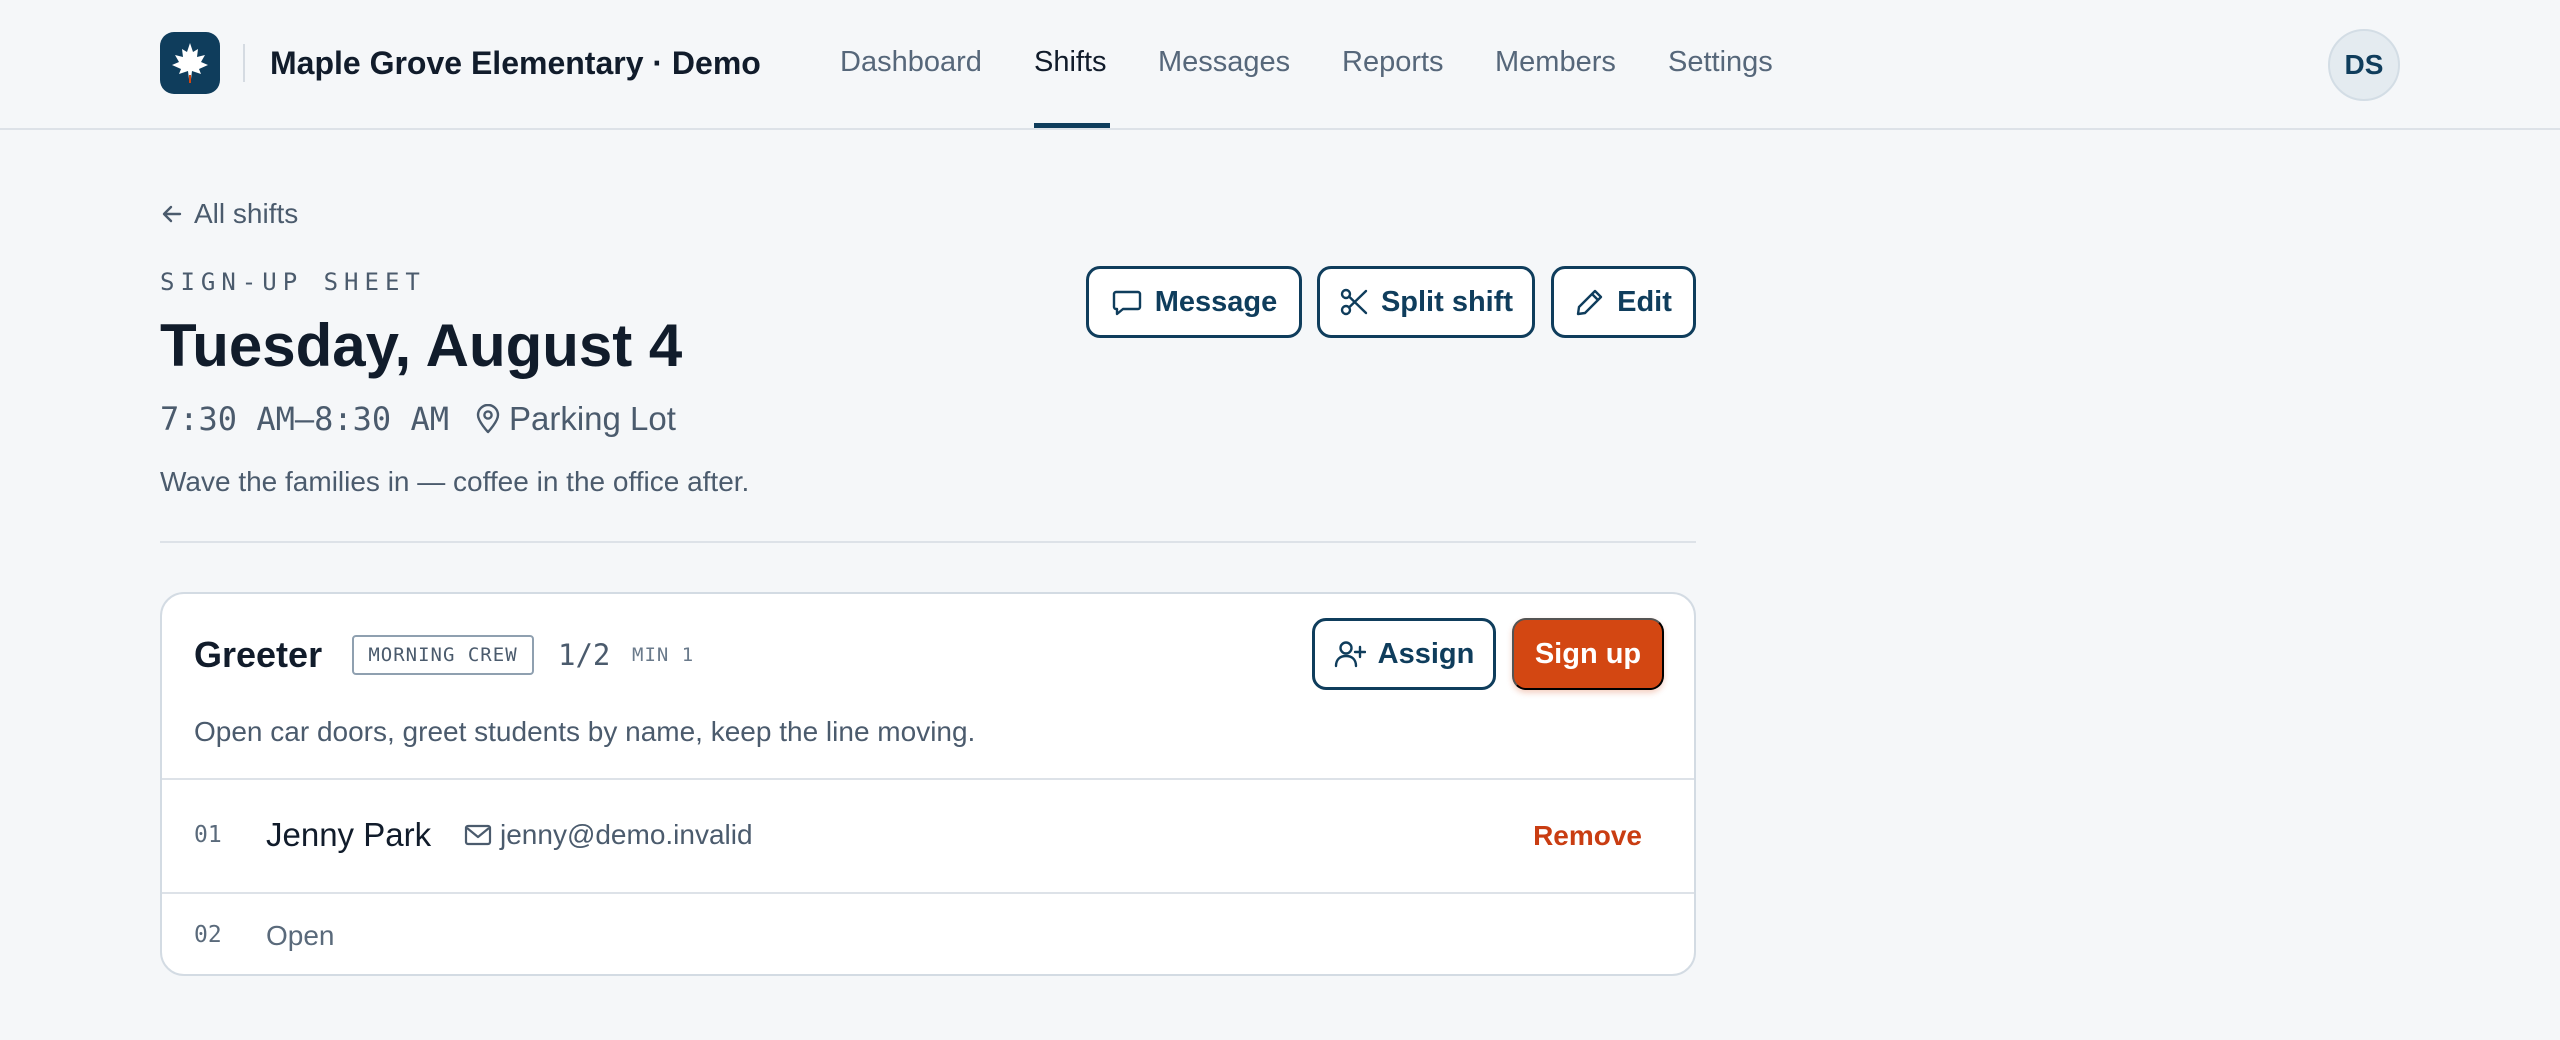 This screenshot has height=1040, width=2560. Describe the element at coordinates (208, 835) in the screenshot. I see `slot-number: 01` at that location.